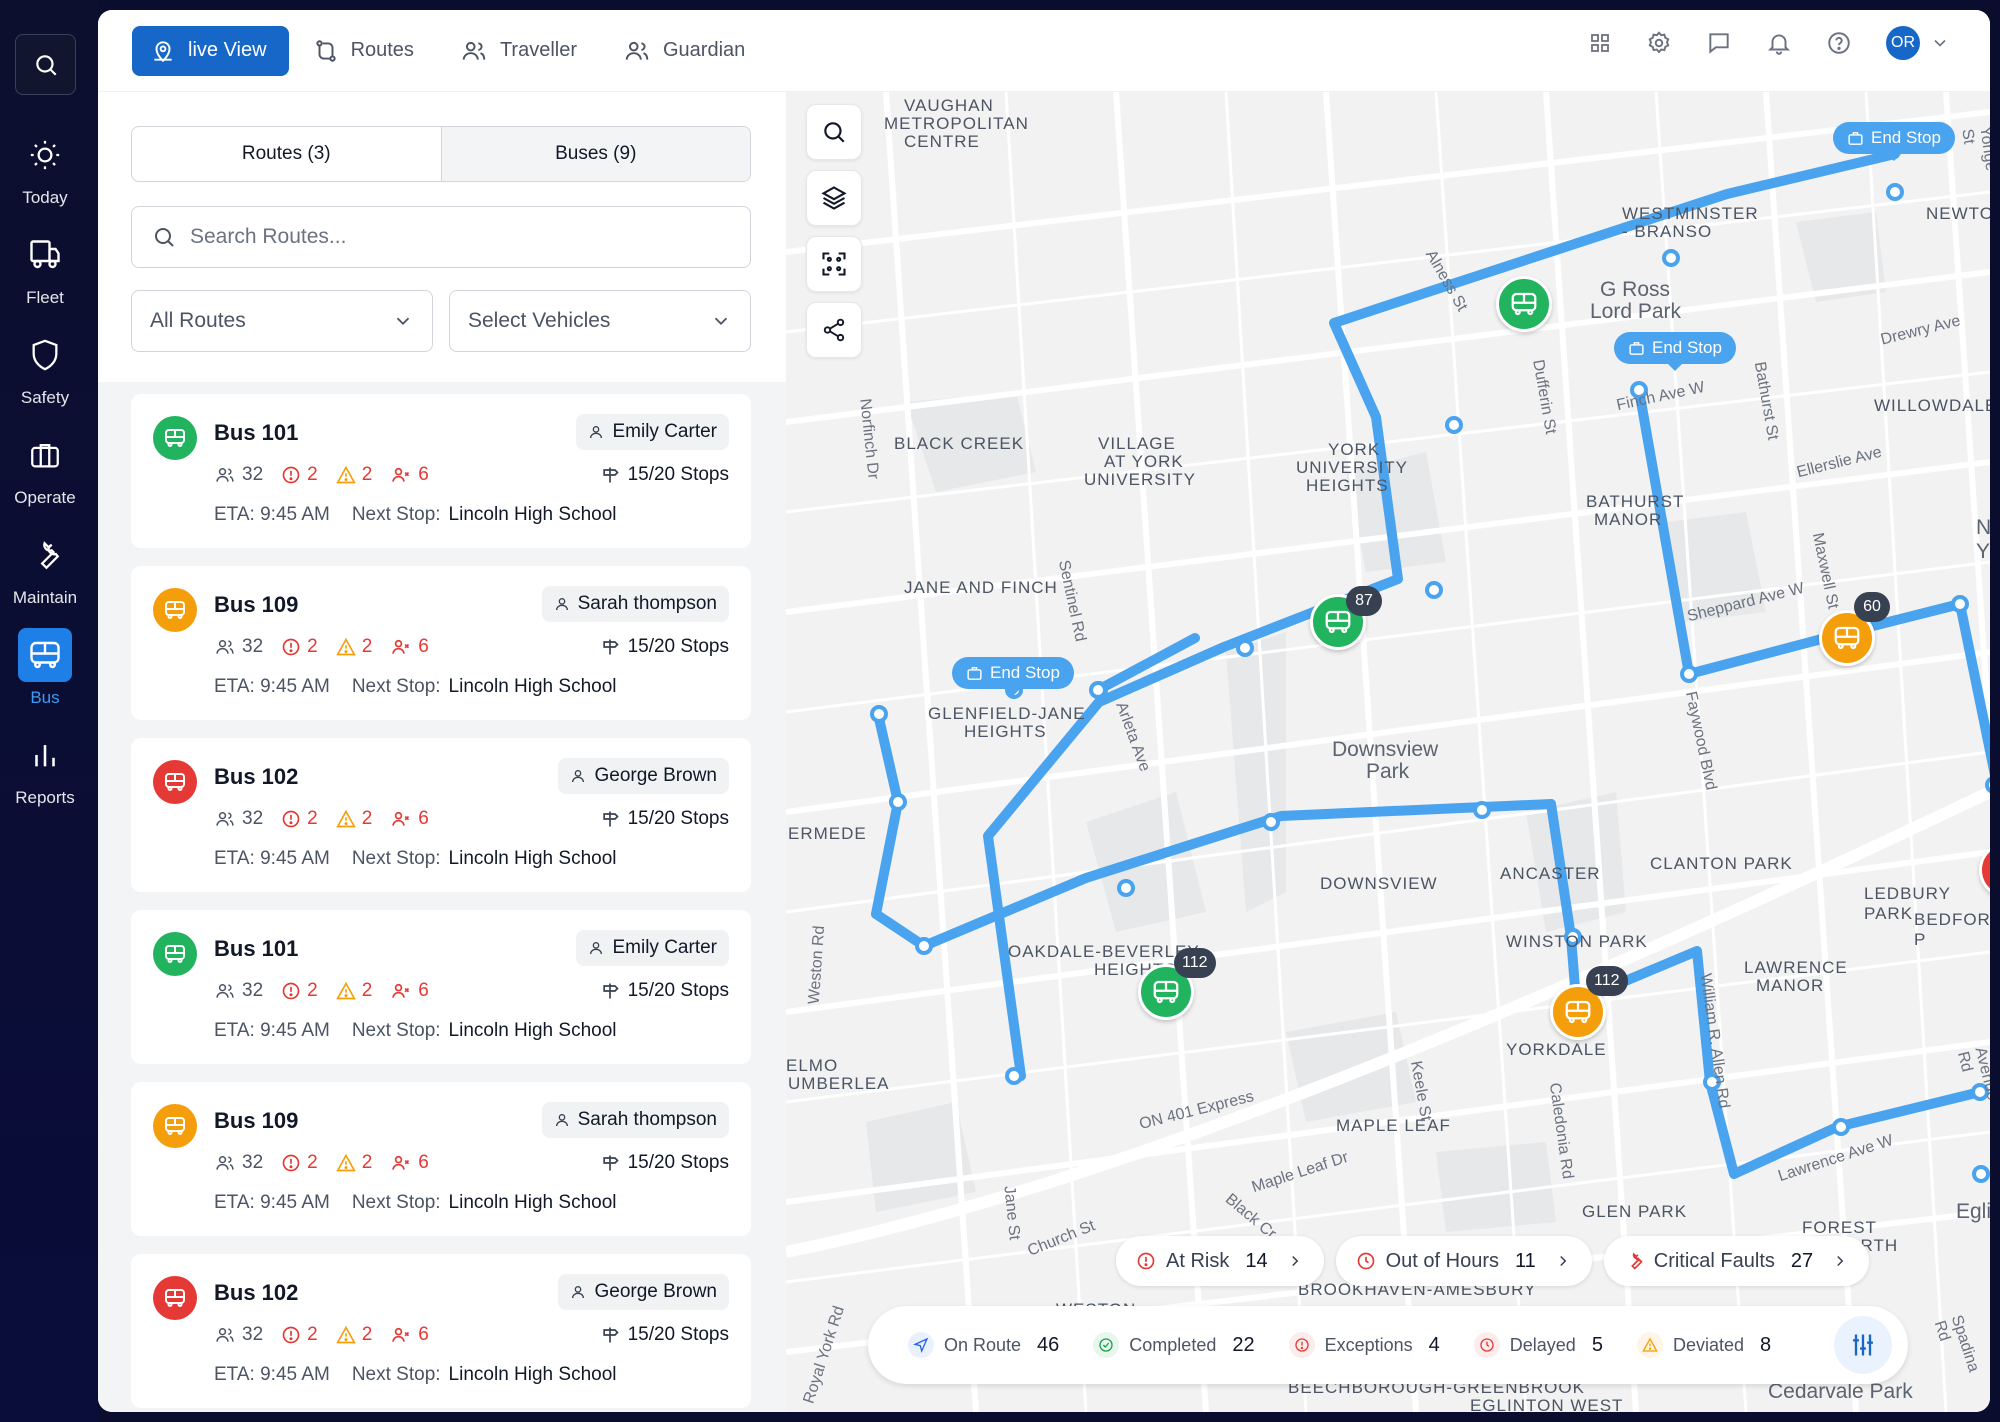 The height and width of the screenshot is (1422, 2000). What do you see at coordinates (256, 604) in the screenshot?
I see `bus-name: Bus 109` at bounding box center [256, 604].